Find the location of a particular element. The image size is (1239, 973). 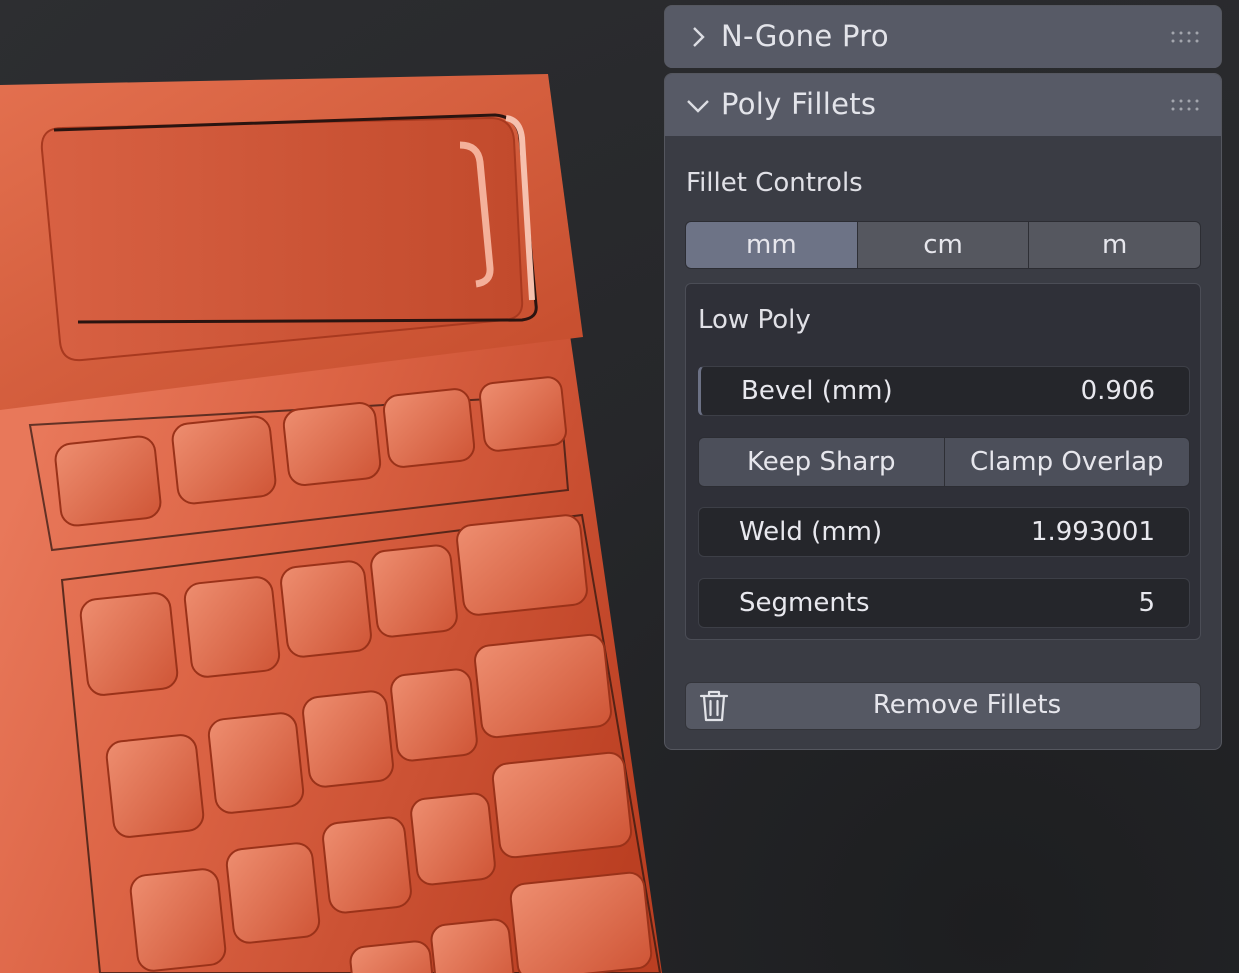

fillet-options: Keep Sharp Clamp Overlap is located at coordinates (944, 462).